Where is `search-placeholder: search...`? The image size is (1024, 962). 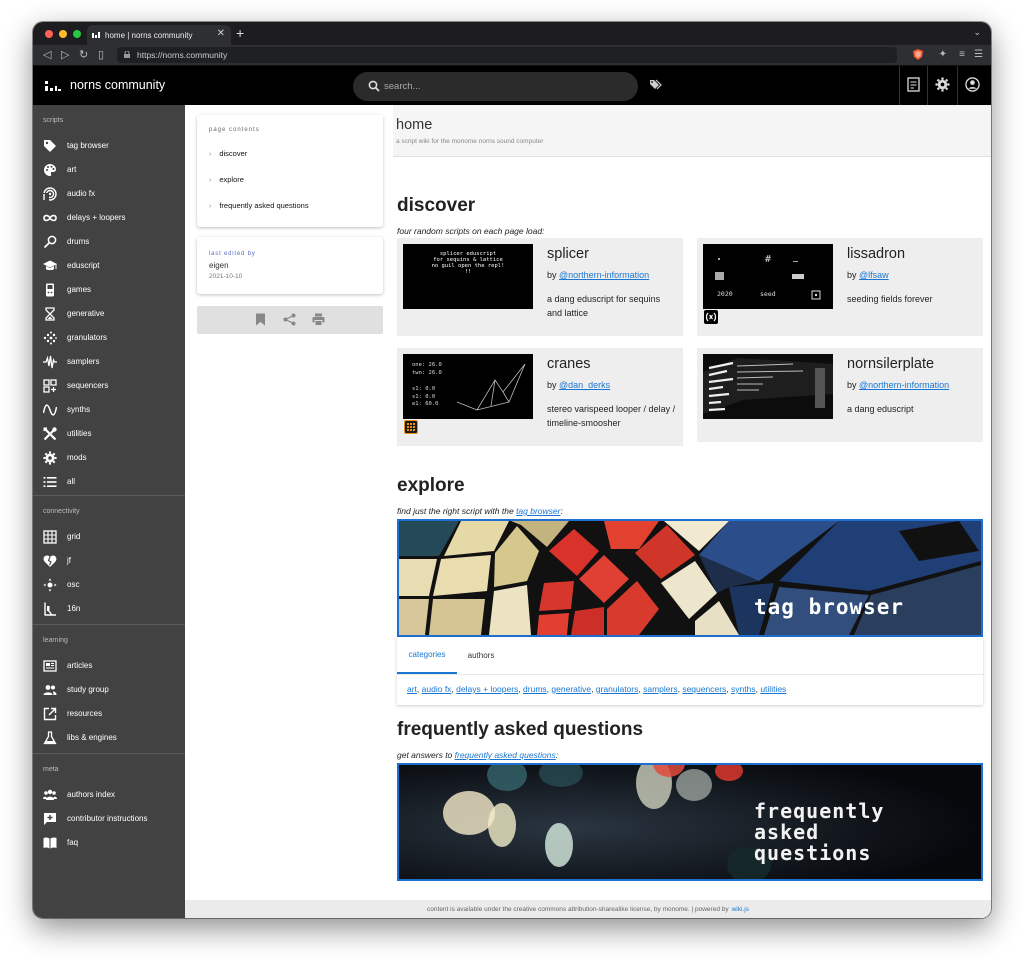 search-placeholder: search... is located at coordinates (402, 86).